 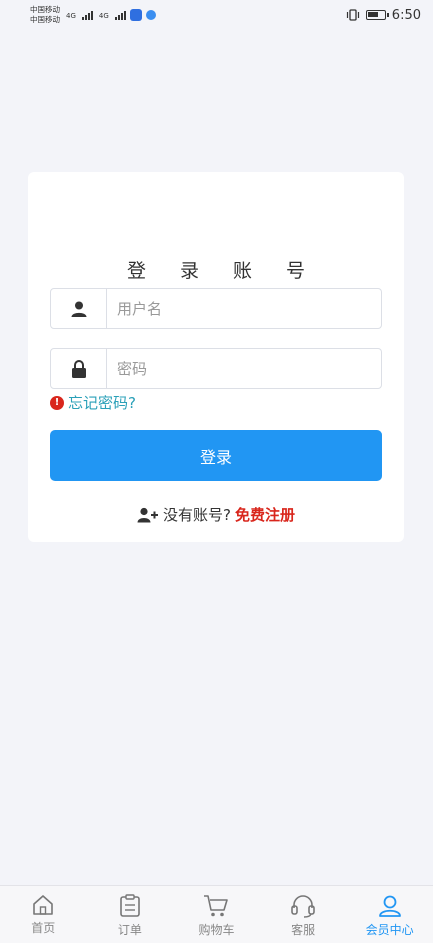 What do you see at coordinates (223, 271) in the screenshot?
I see `page-title: 登 录 账 号` at bounding box center [223, 271].